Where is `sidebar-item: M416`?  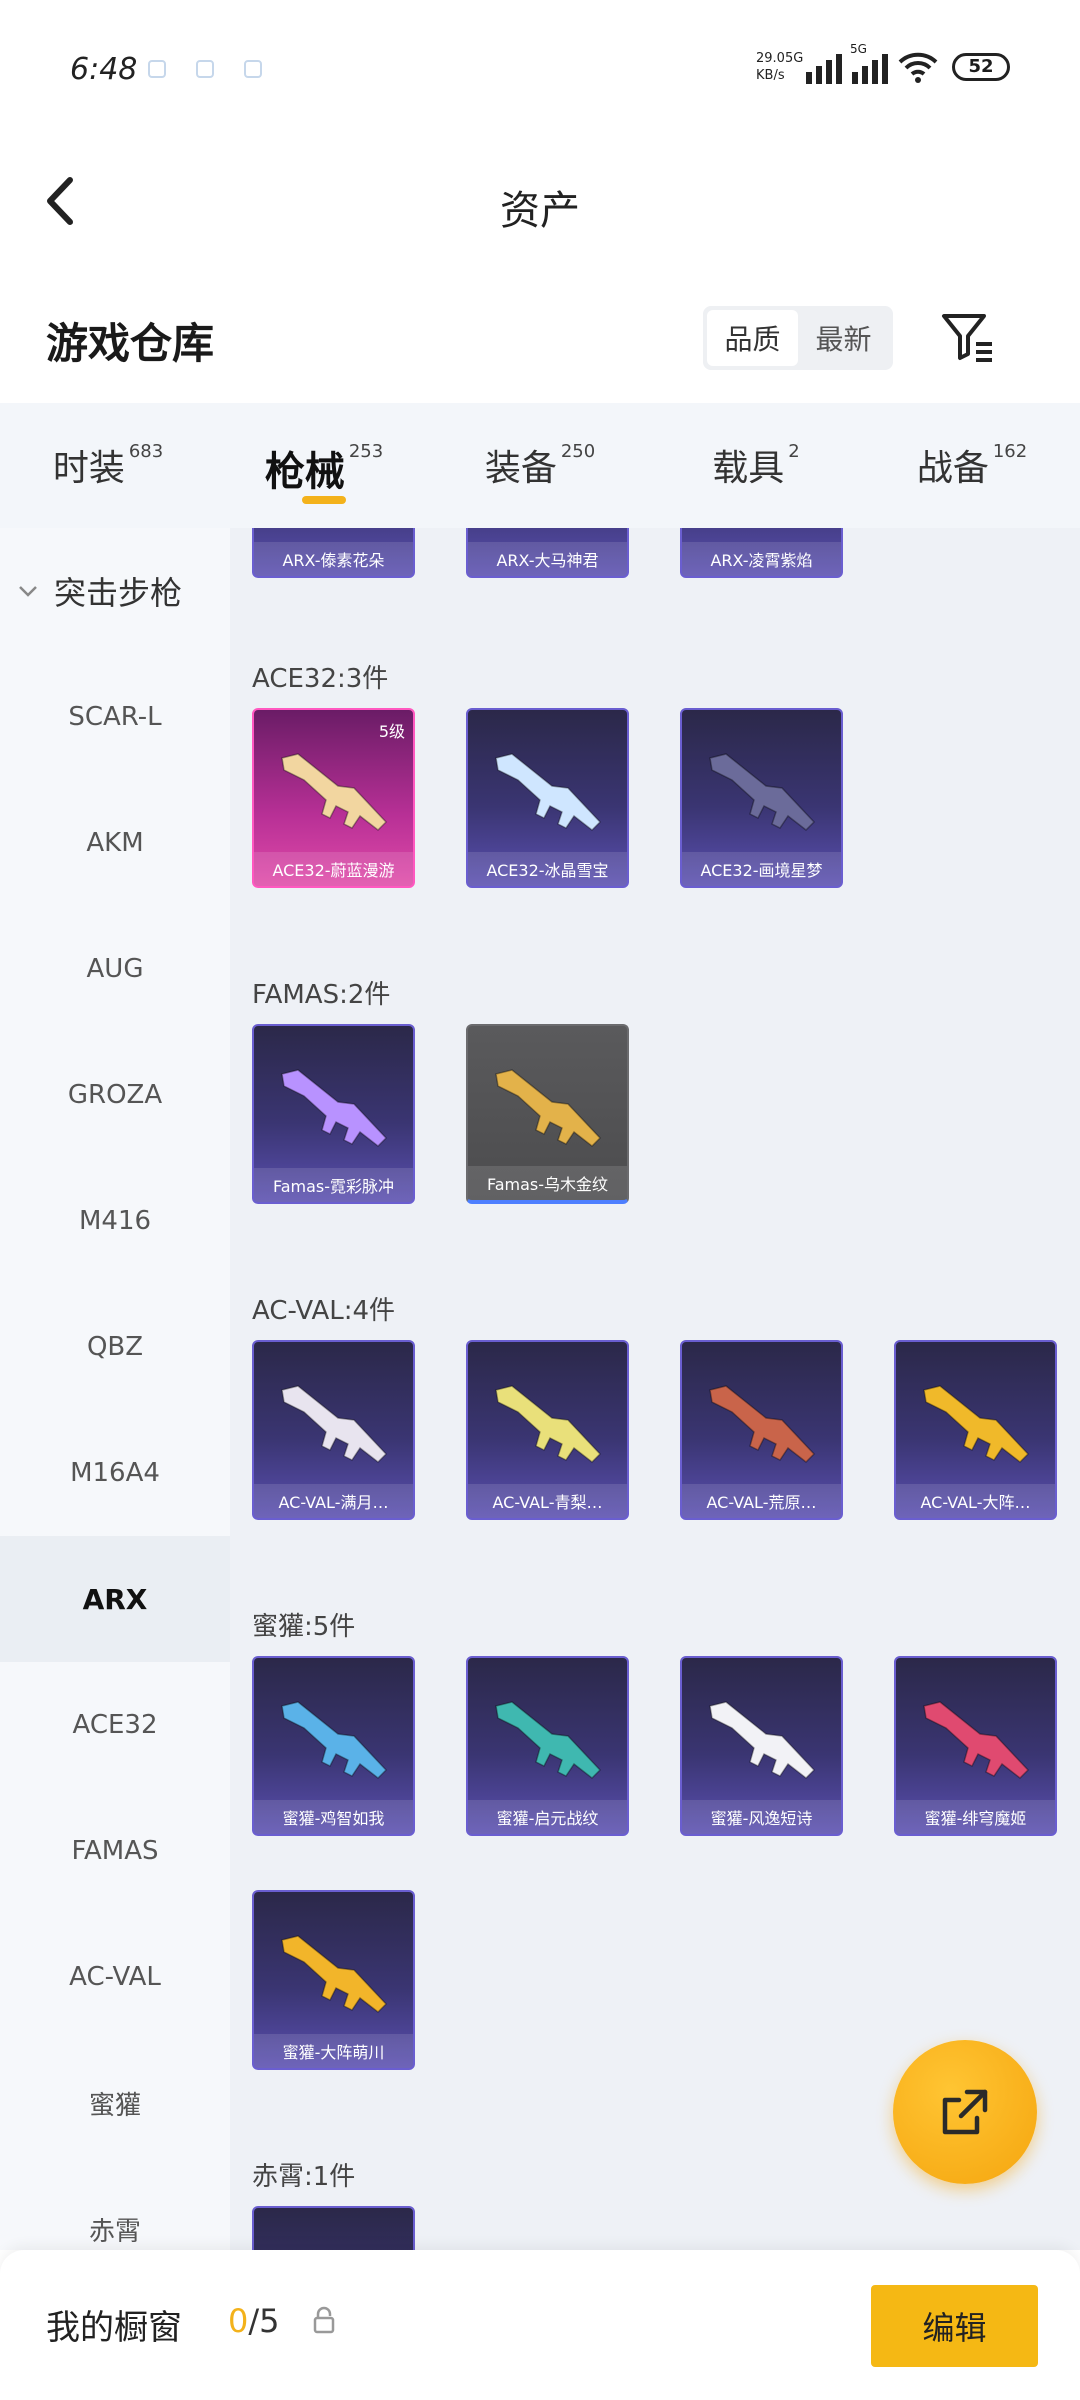 sidebar-item: M416 is located at coordinates (115, 1221).